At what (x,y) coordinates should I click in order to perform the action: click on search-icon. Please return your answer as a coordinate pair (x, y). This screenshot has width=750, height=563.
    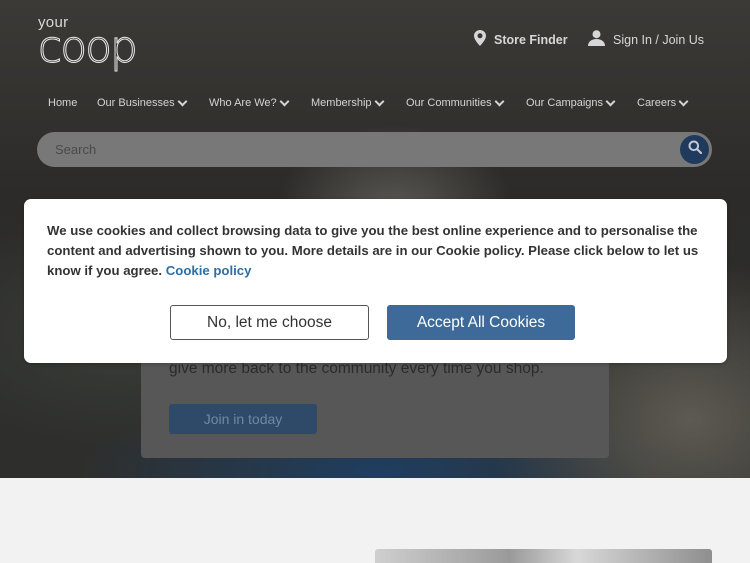
    Looking at the image, I should click on (695, 149).